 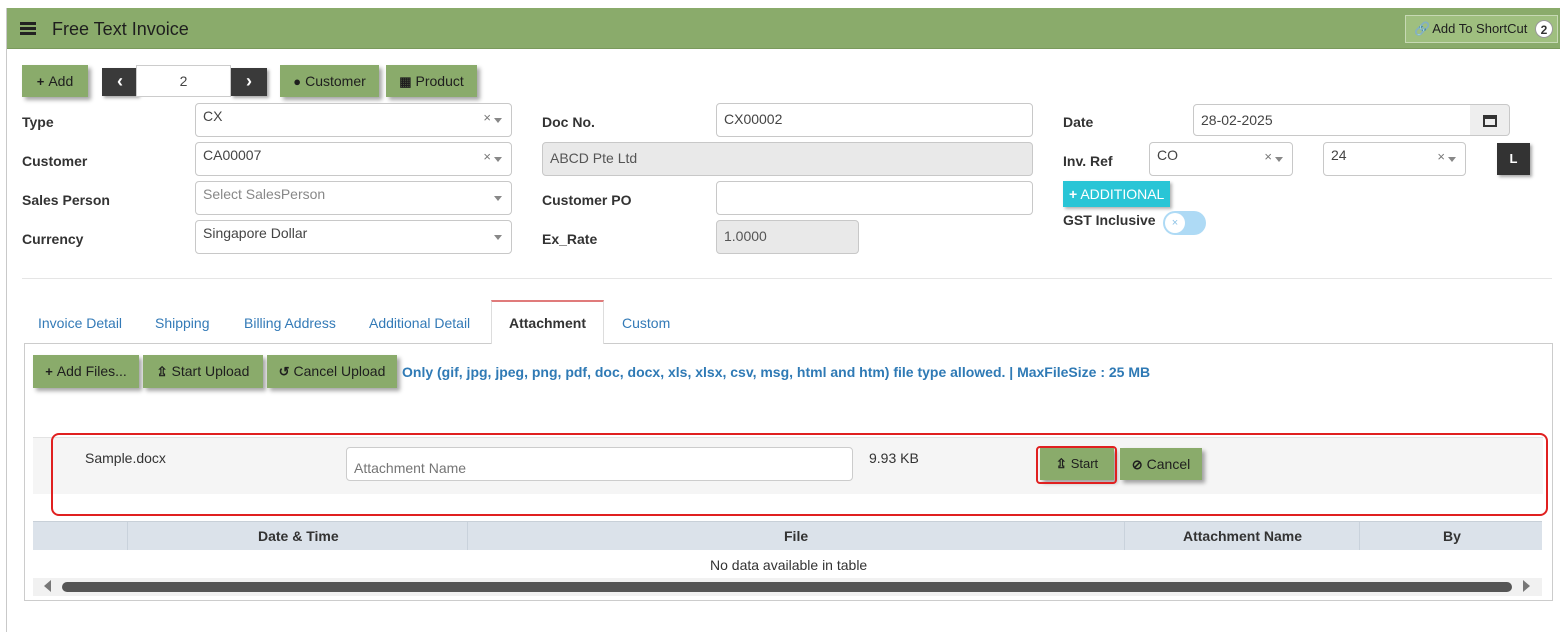 I want to click on column-header-attachment-name: Attachment Name, so click(x=1242, y=536).